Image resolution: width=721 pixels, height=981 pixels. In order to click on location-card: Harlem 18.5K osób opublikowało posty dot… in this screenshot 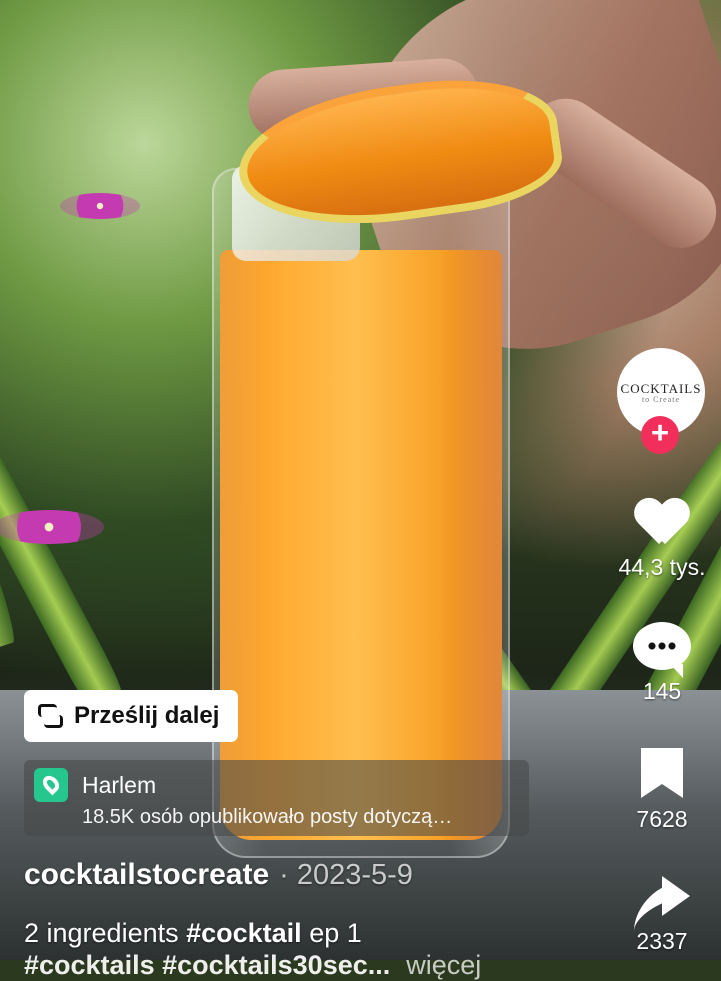, I will do `click(276, 798)`.